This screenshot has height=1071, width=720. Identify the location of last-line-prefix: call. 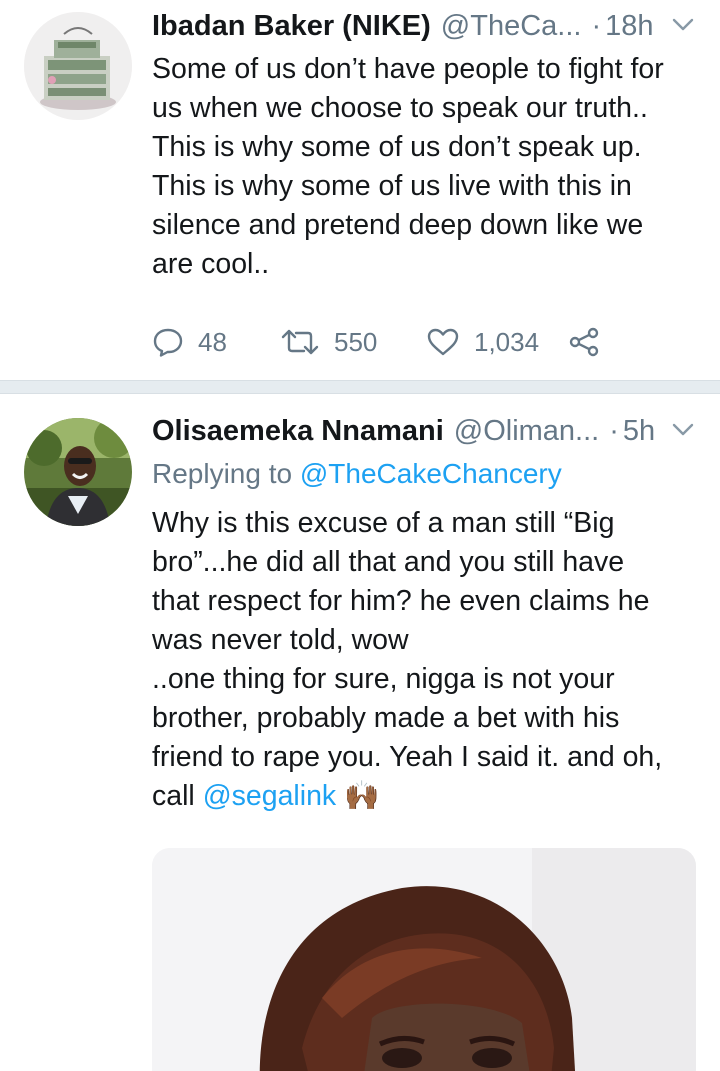
(173, 796).